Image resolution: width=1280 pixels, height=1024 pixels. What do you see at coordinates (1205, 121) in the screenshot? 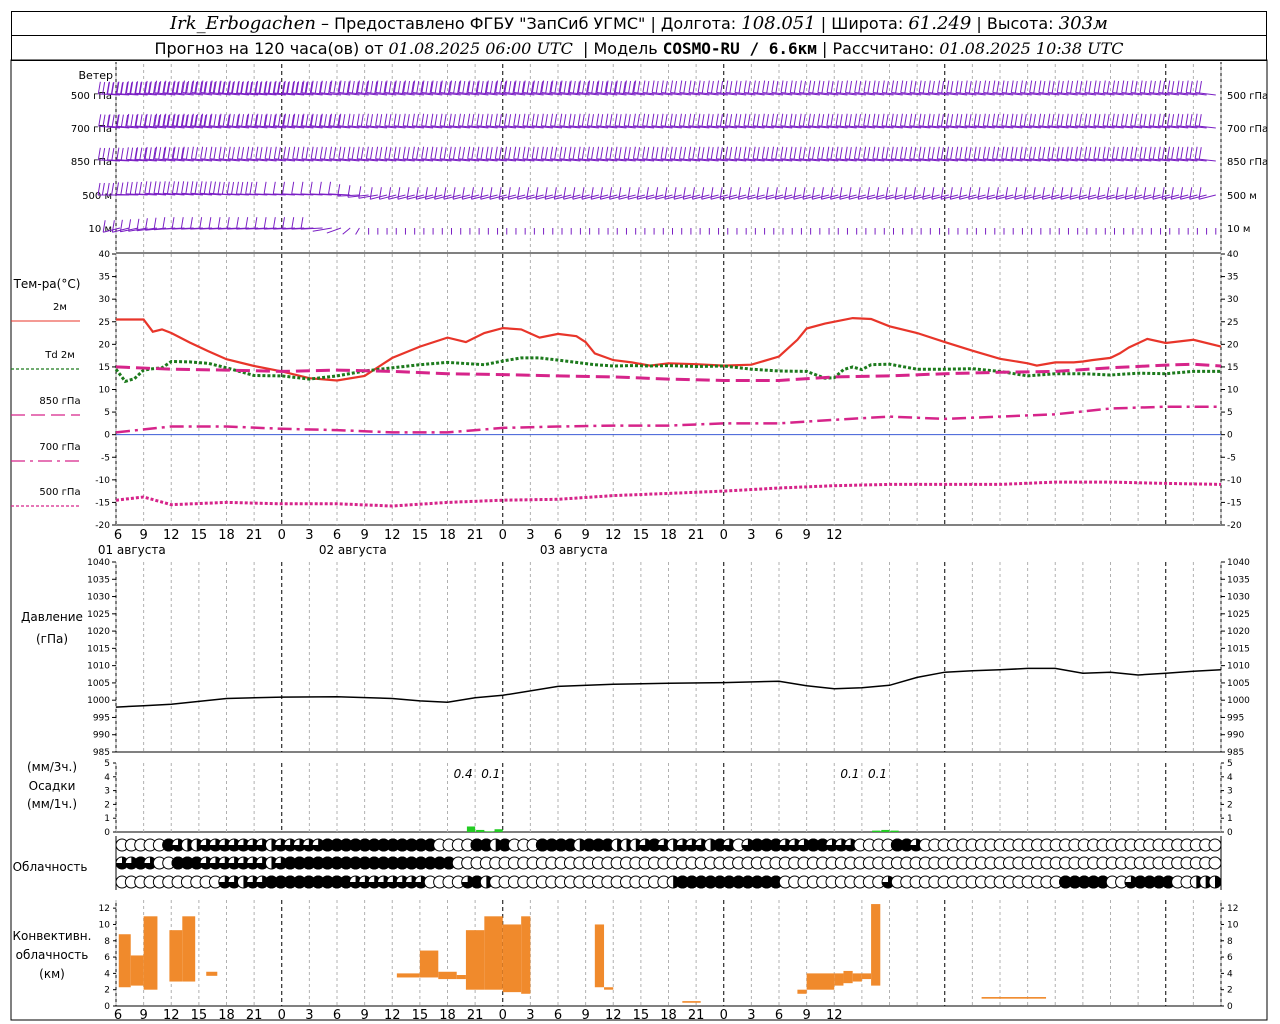
I see `wind-barb` at bounding box center [1205, 121].